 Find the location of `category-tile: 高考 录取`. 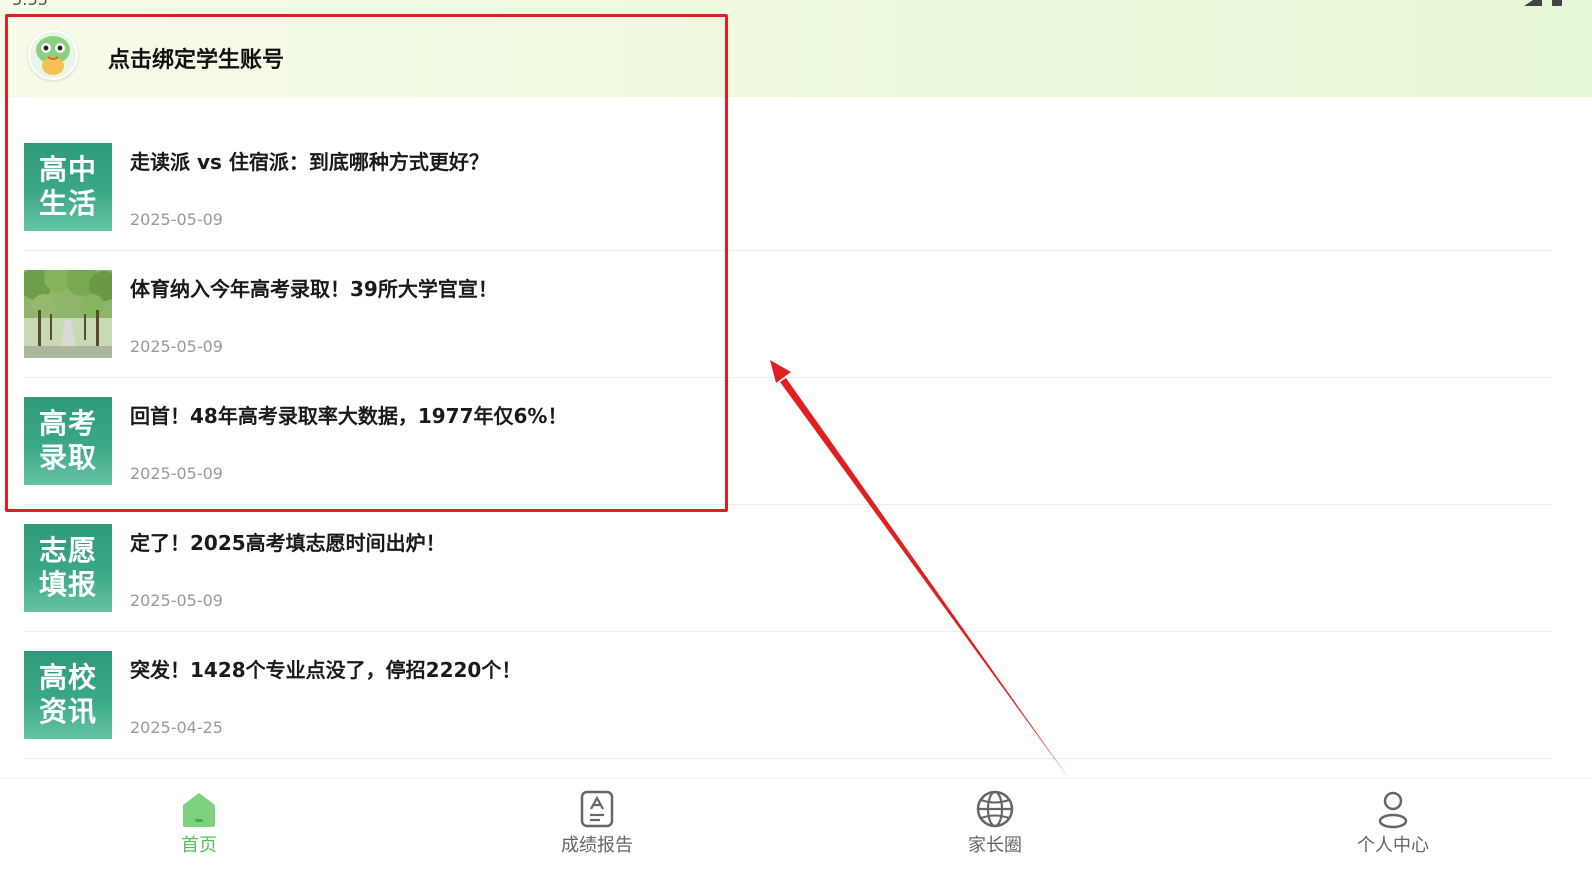

category-tile: 高考 录取 is located at coordinates (68, 441).